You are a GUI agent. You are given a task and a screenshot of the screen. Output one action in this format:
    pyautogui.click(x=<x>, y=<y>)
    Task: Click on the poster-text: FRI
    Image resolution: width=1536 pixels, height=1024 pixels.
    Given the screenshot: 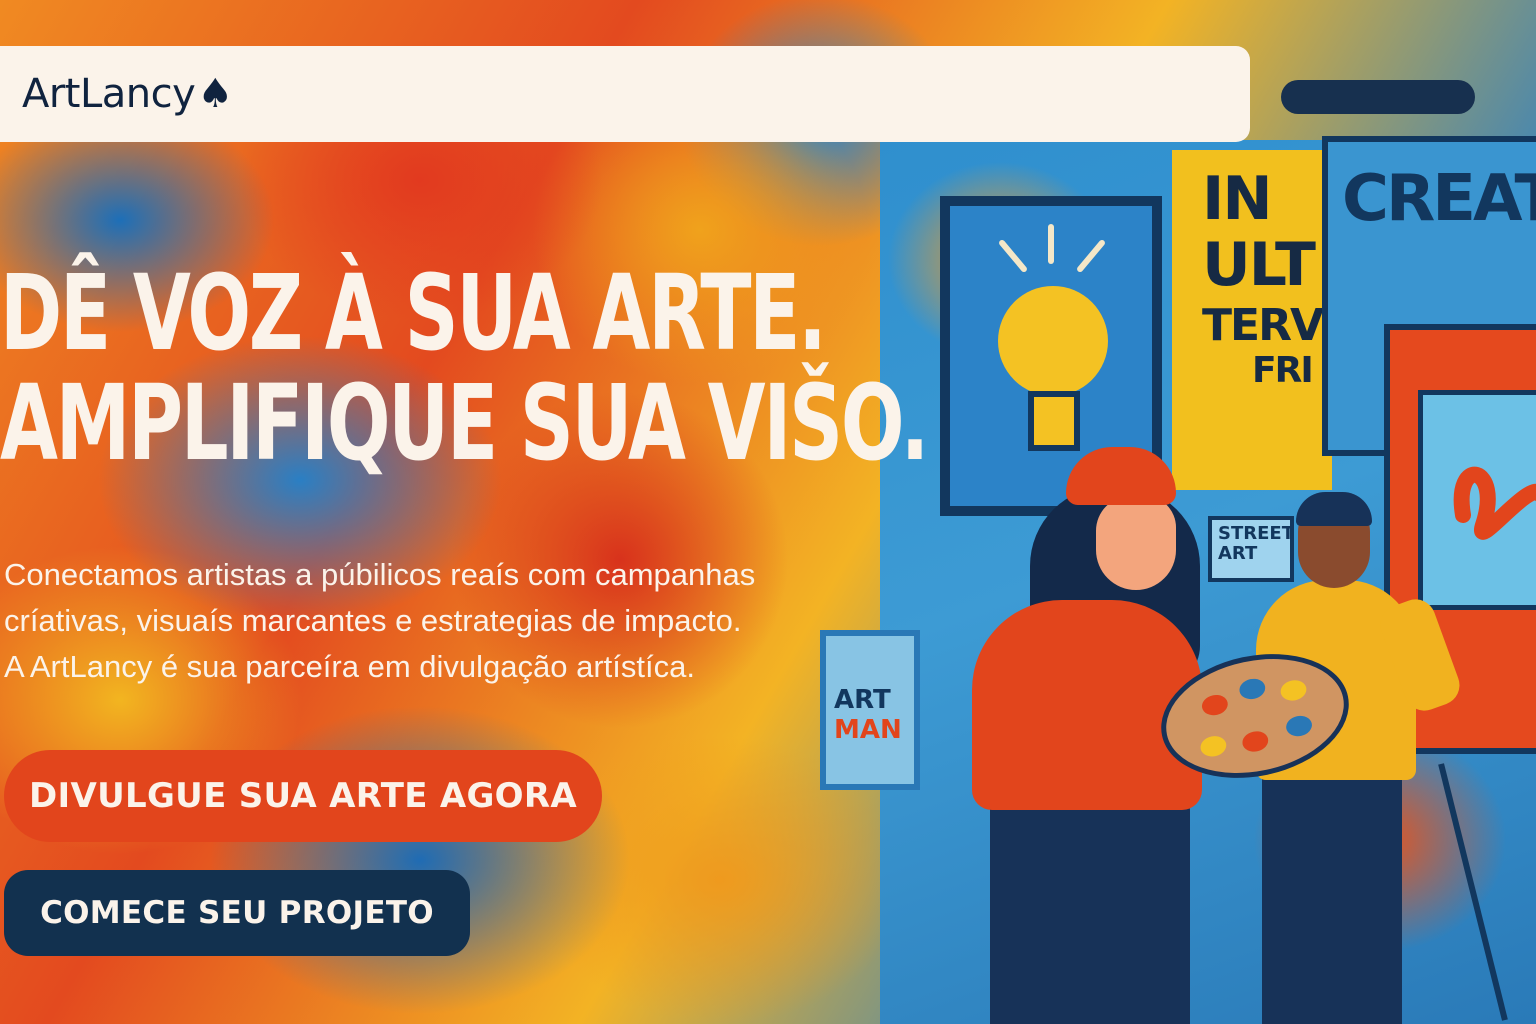 What is the action you would take?
    pyautogui.click(x=1283, y=370)
    